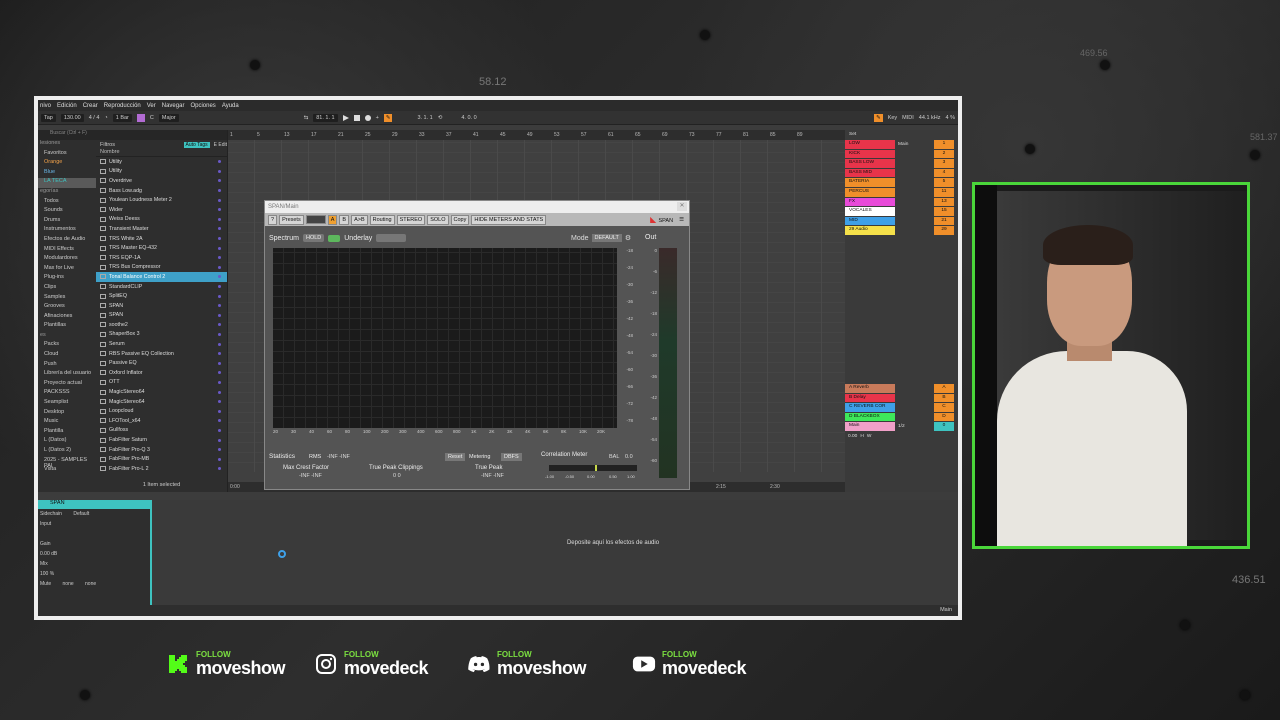 The image size is (1280, 720). Describe the element at coordinates (367, 117) in the screenshot. I see `record-button` at that location.